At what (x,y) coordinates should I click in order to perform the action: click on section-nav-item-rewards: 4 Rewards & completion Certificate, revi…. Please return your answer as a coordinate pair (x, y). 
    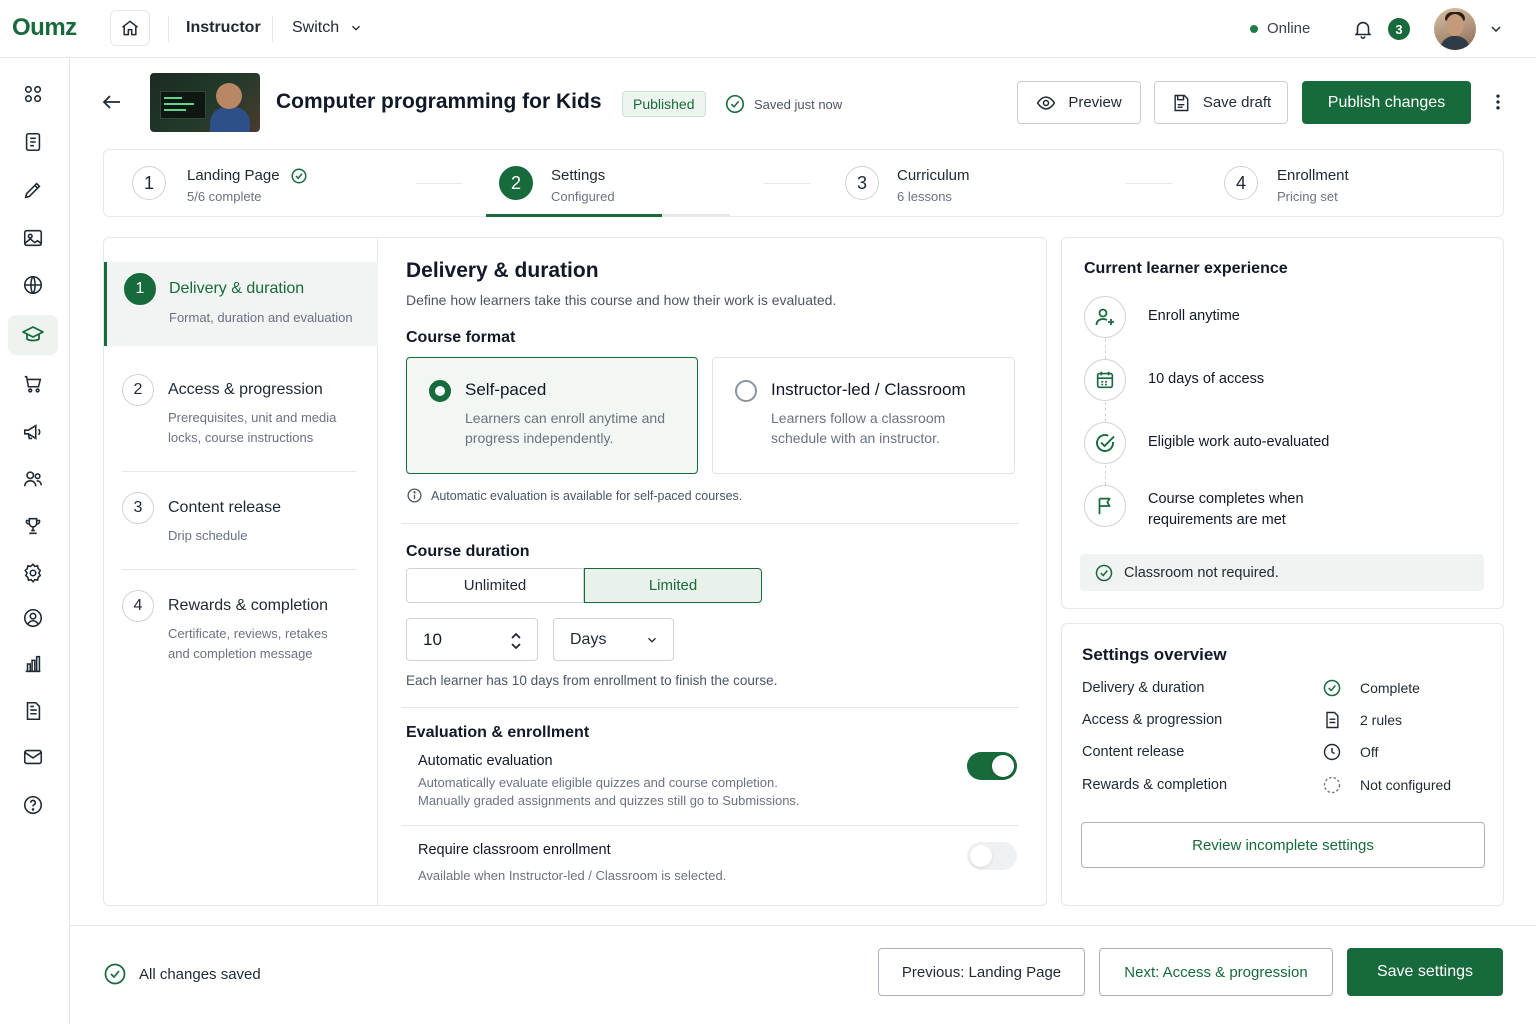
    Looking at the image, I should click on (241, 631).